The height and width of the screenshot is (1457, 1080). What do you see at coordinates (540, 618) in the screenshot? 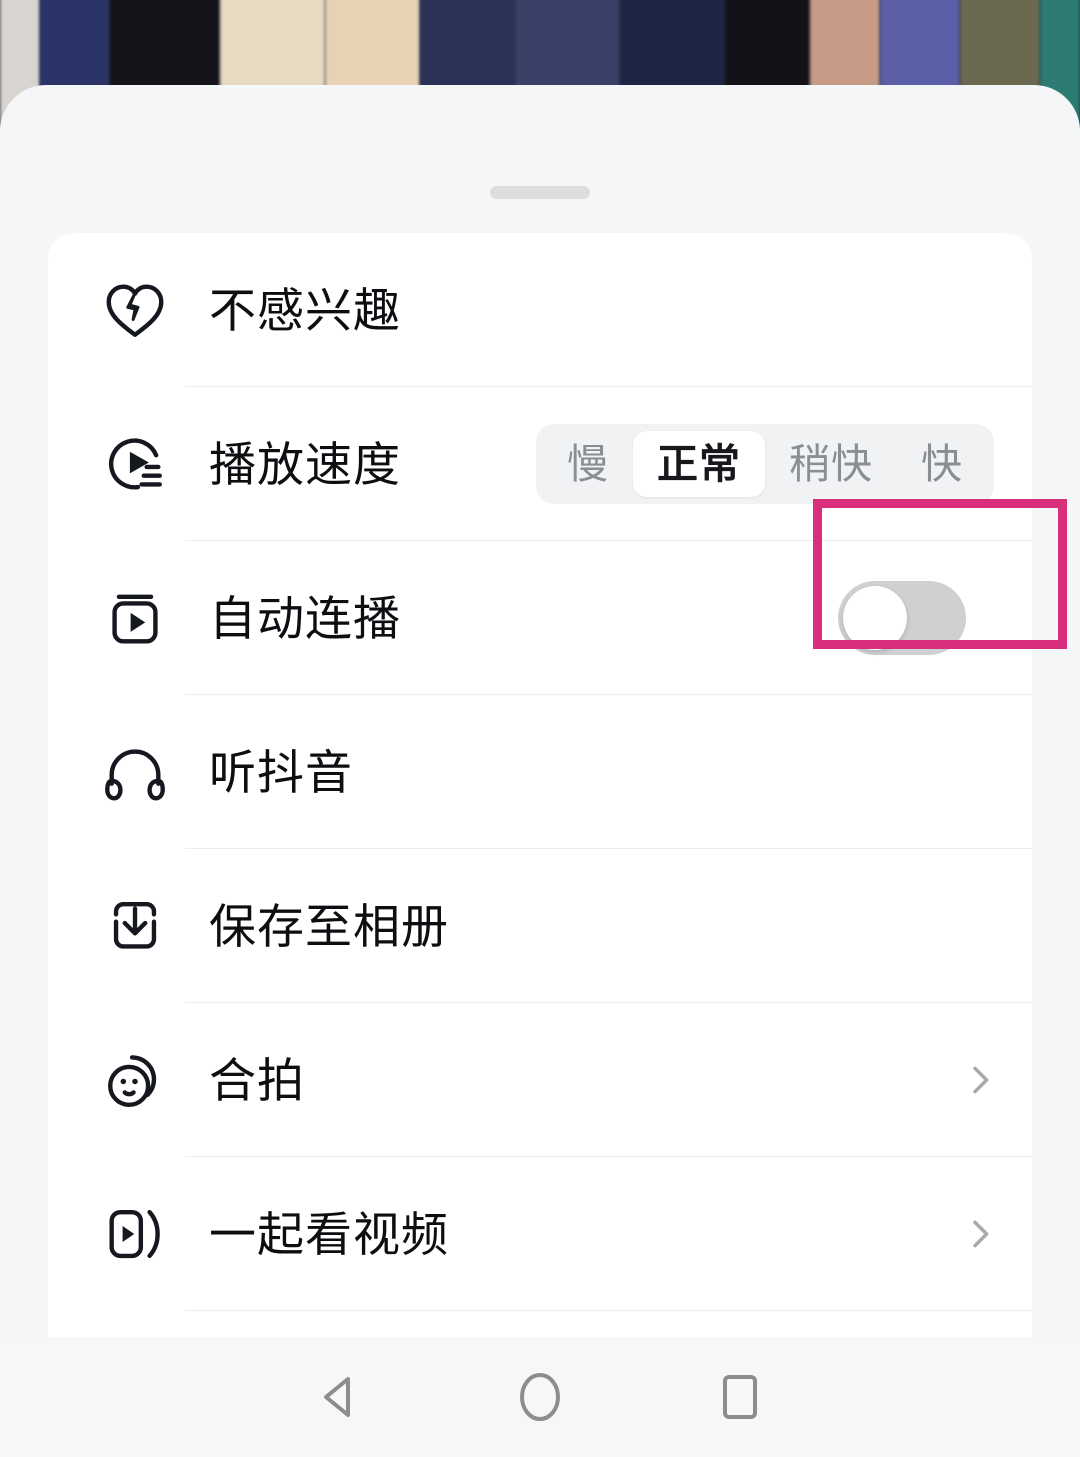
I see `menu-row-auto-play-next: 自动连播` at bounding box center [540, 618].